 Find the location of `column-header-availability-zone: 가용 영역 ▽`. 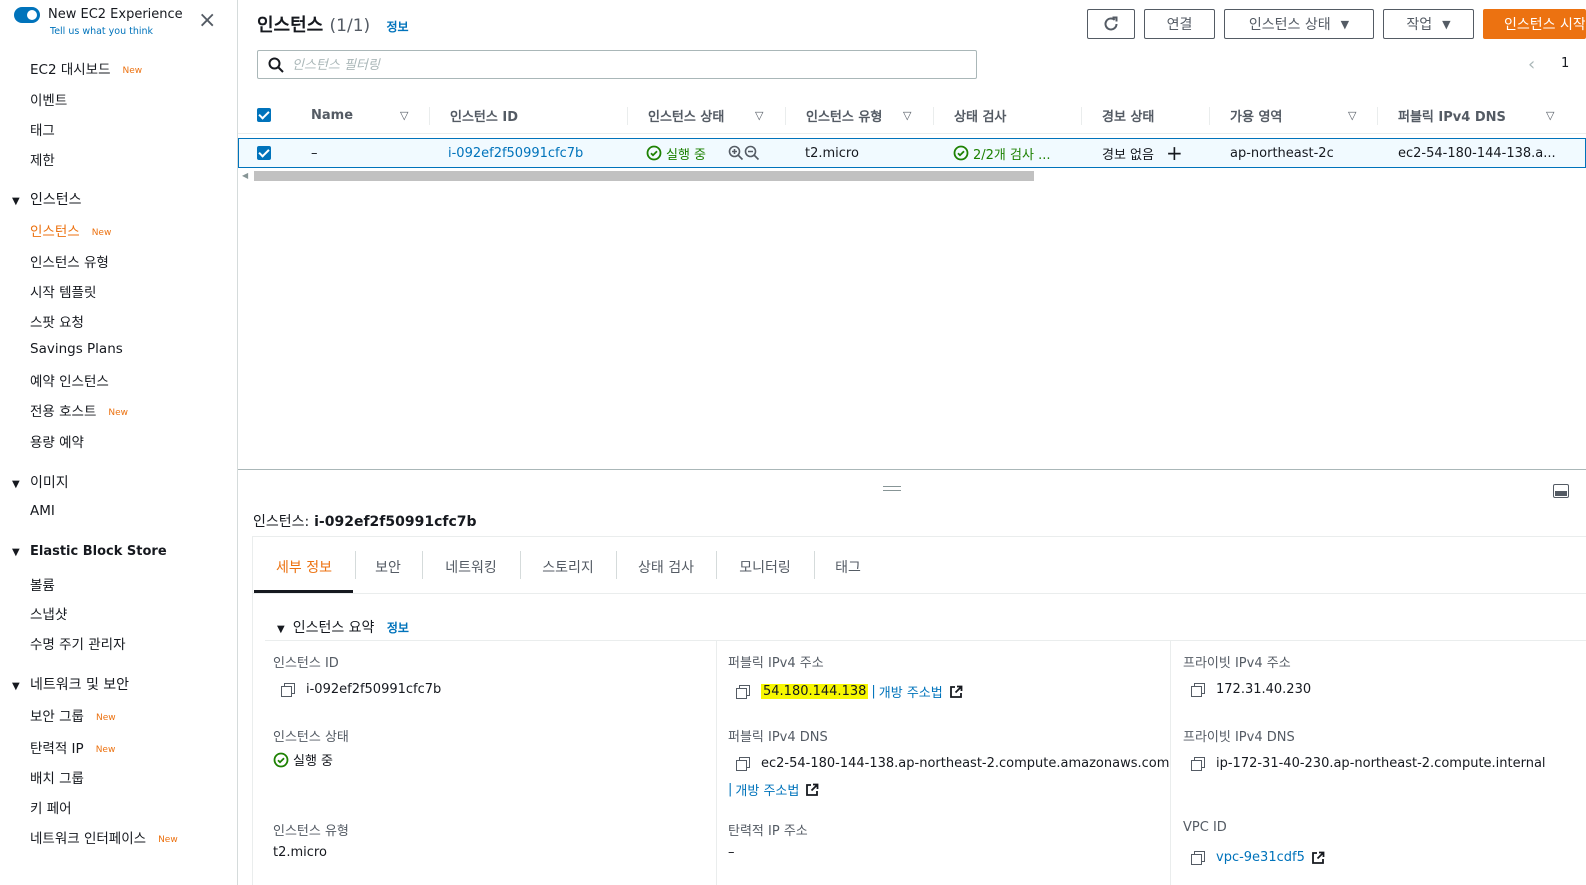

column-header-availability-zone: 가용 영역 ▽ is located at coordinates (1297, 115).